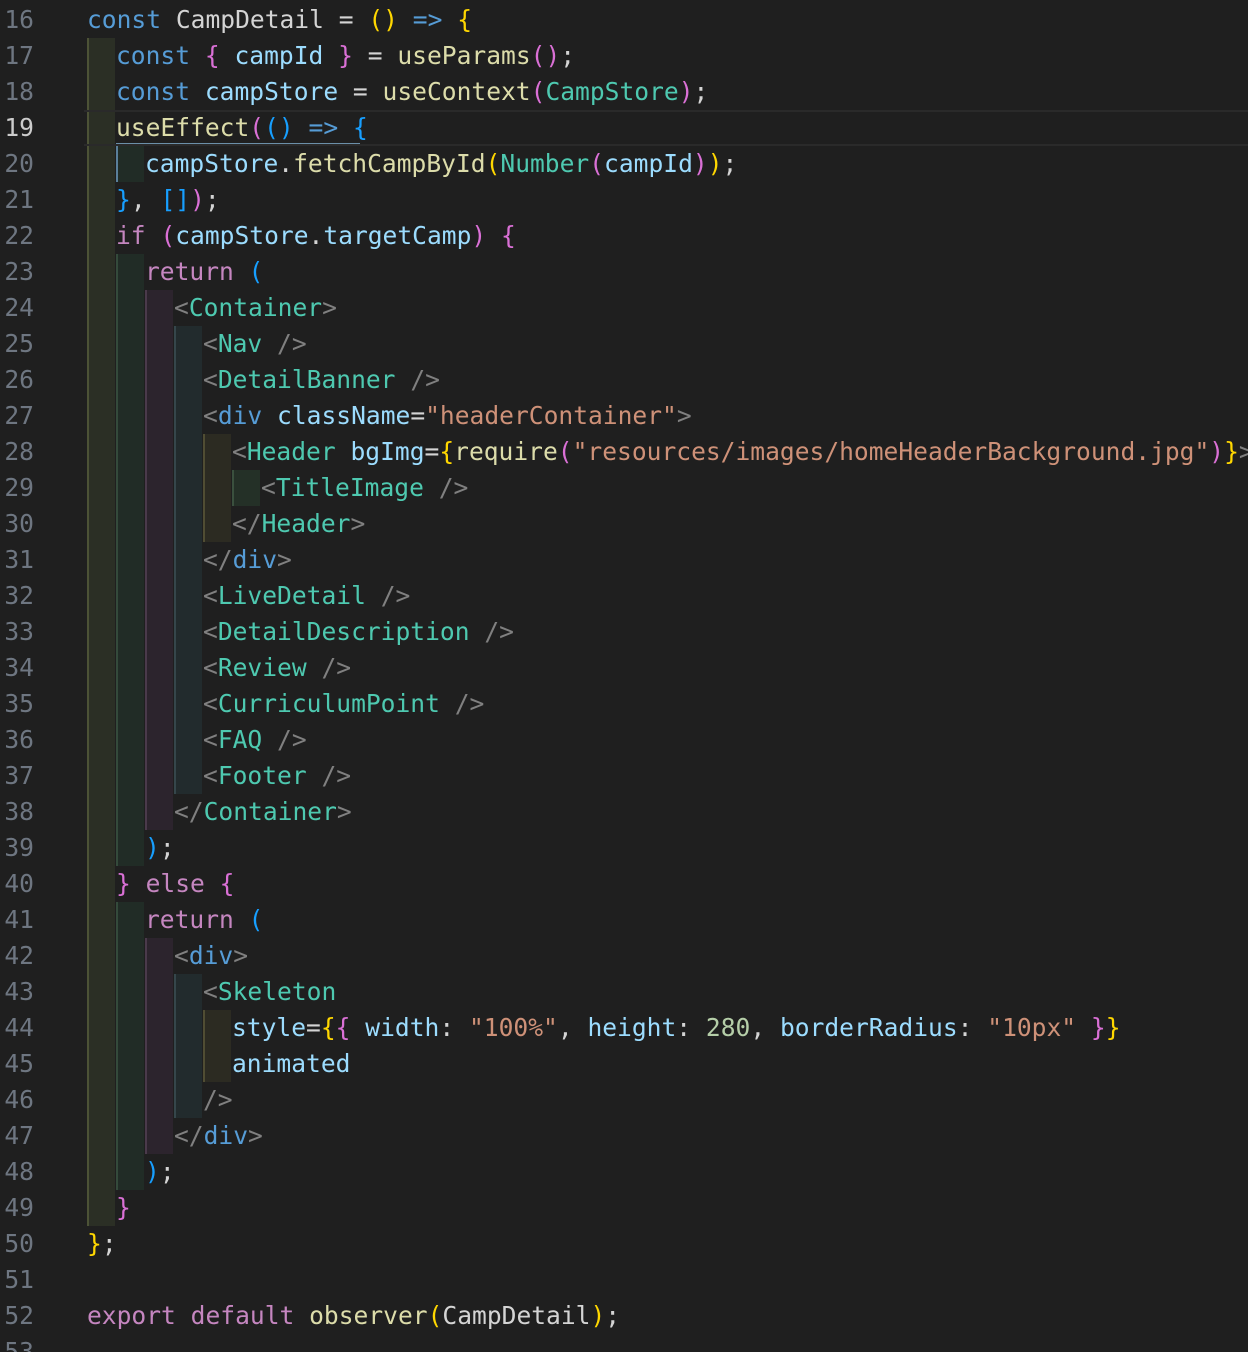 This screenshot has width=1248, height=1352. Describe the element at coordinates (624, 992) in the screenshot. I see `code-line: 43 <Skeleton` at that location.